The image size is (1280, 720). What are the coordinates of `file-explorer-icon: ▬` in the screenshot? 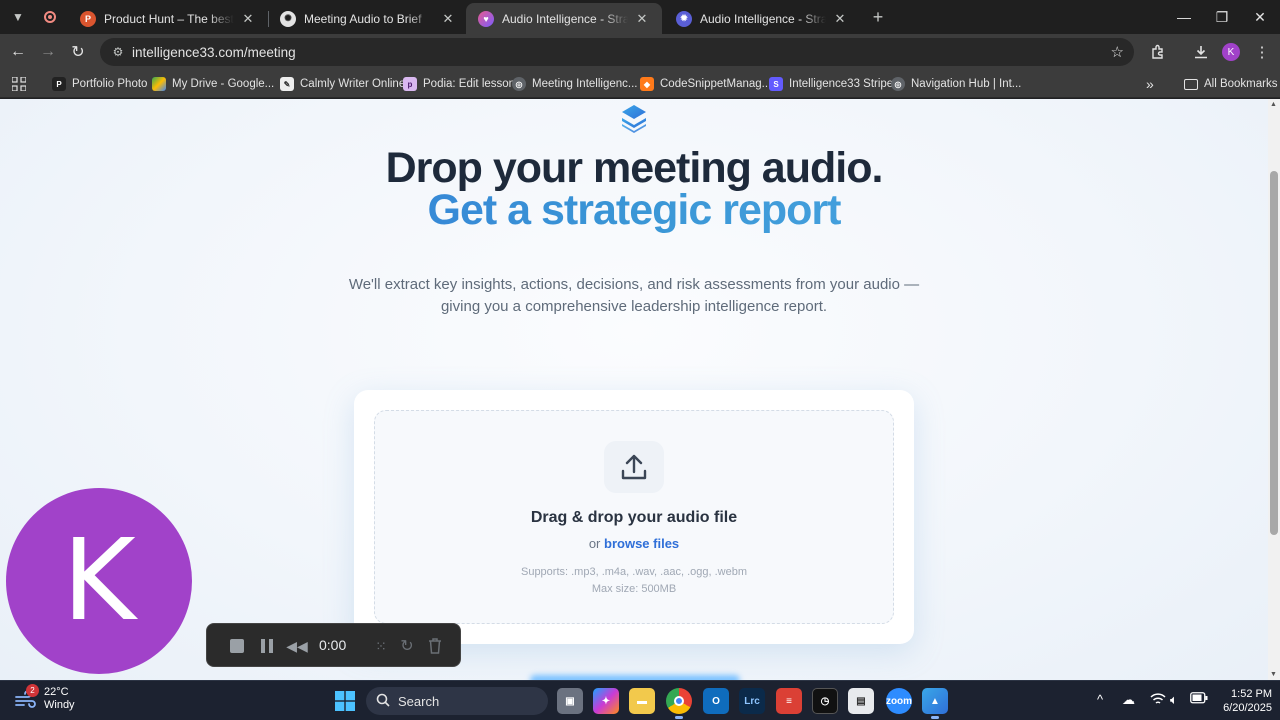 It's located at (642, 701).